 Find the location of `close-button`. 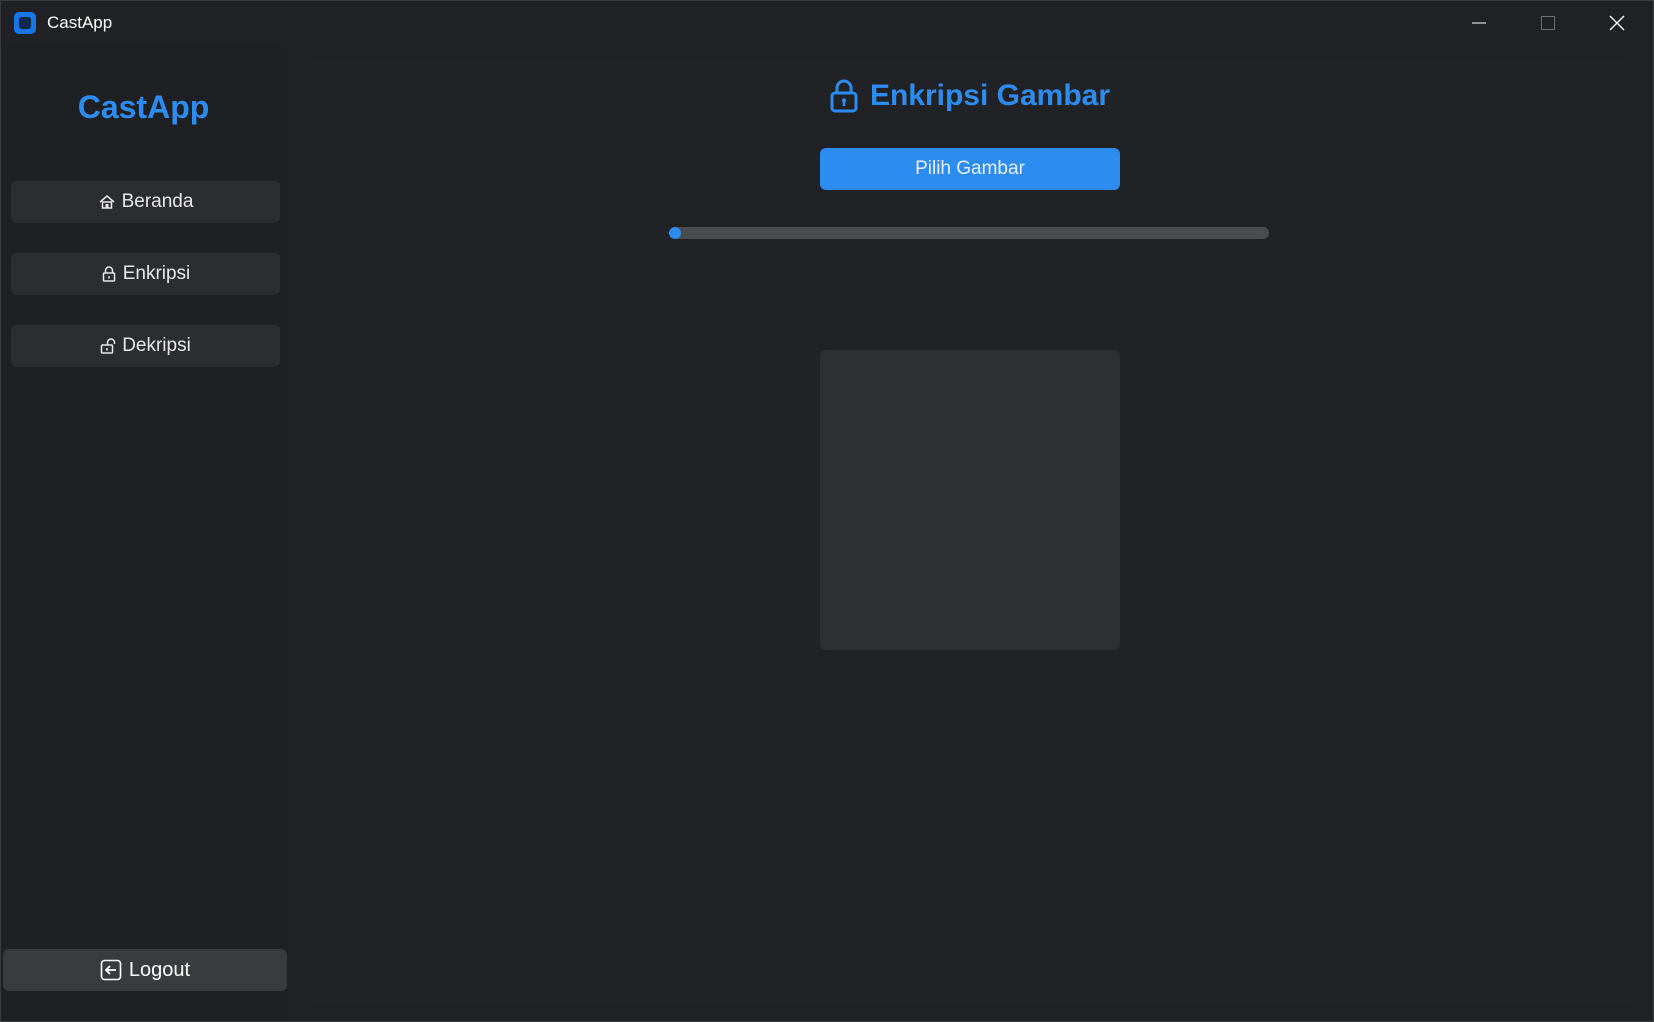

close-button is located at coordinates (1617, 23).